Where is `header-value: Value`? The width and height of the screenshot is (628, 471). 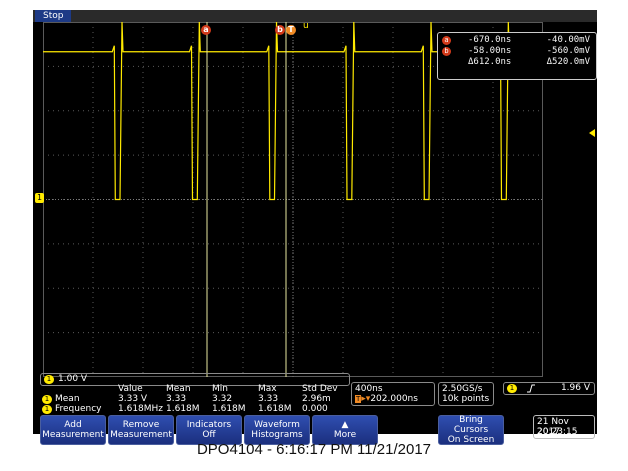 header-value: Value is located at coordinates (130, 389).